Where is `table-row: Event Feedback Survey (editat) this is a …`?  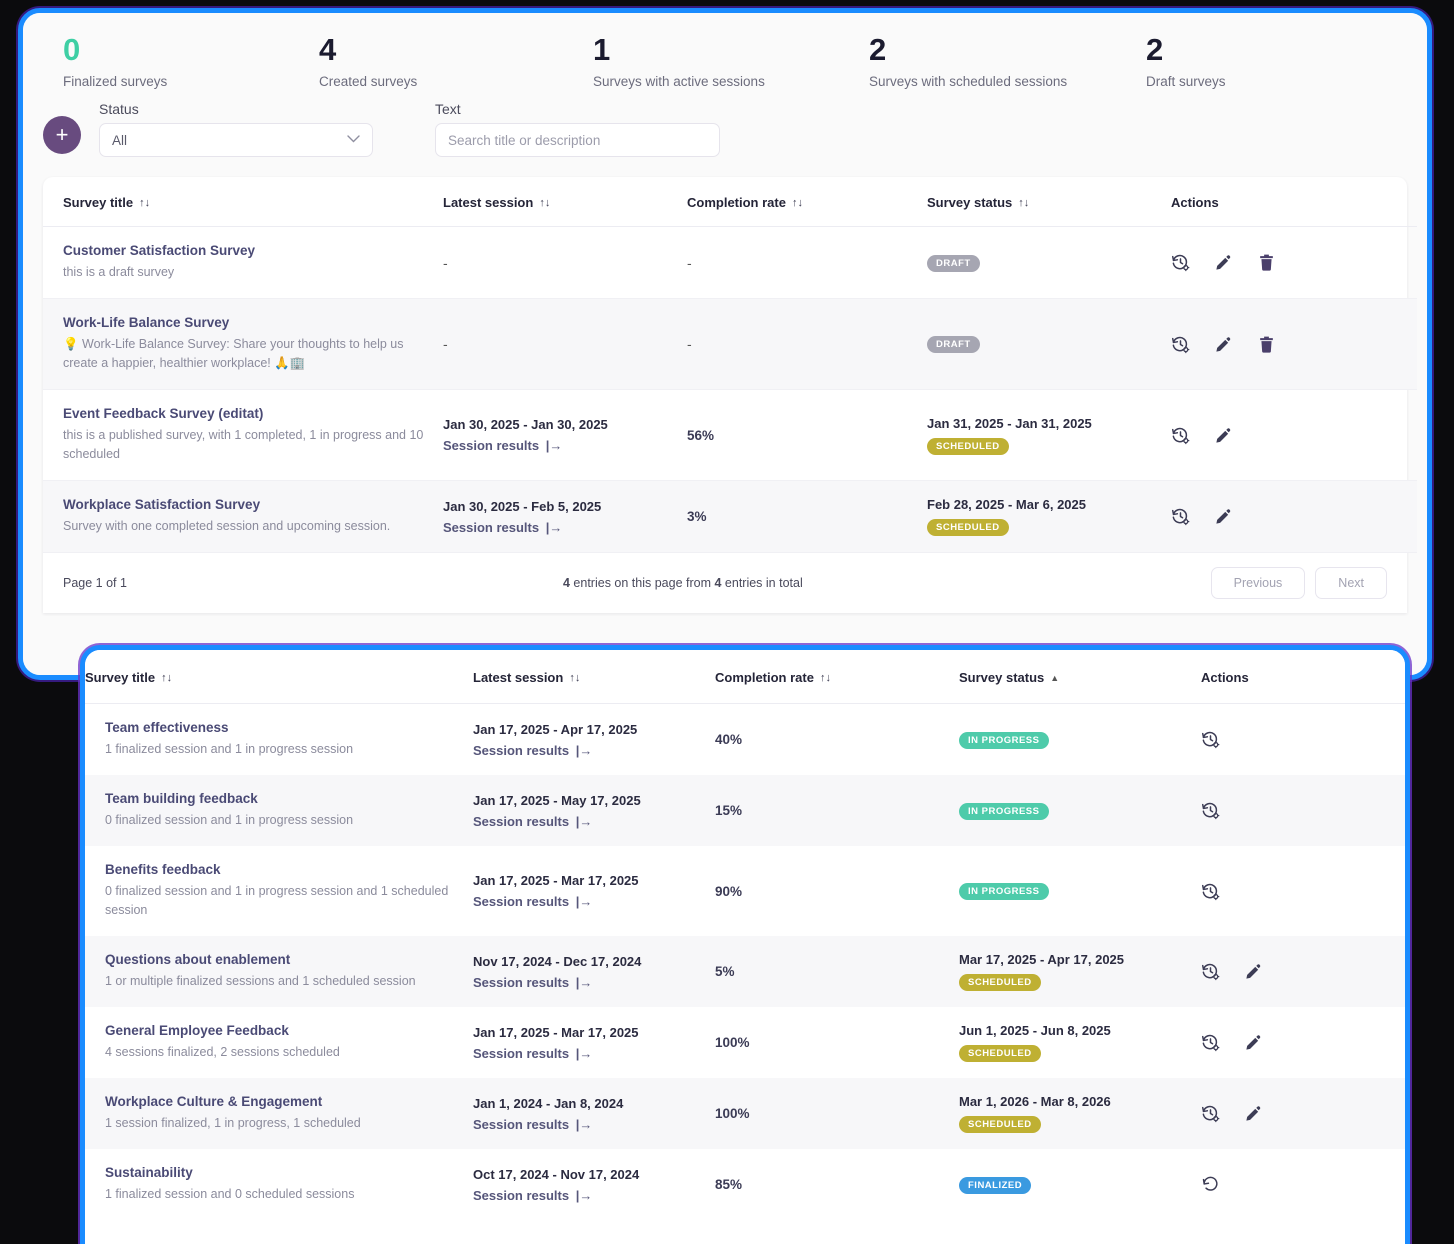
table-row: Event Feedback Survey (editat) this is a … is located at coordinates (730, 435).